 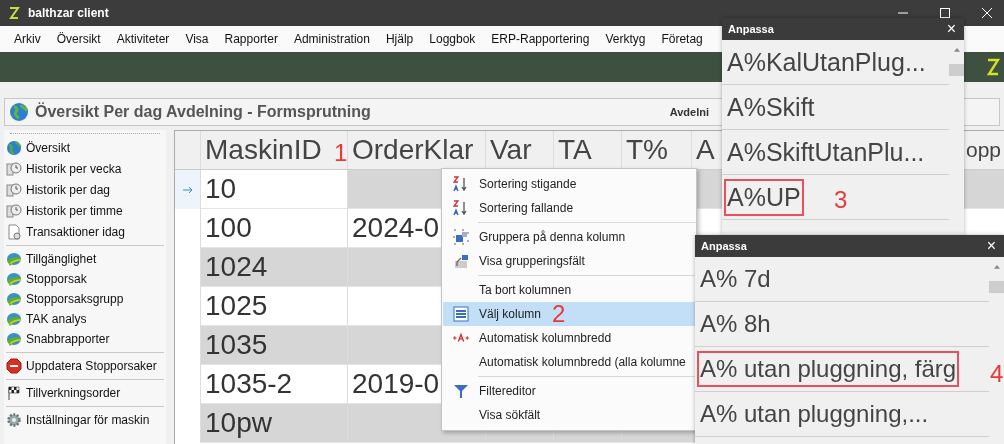 I want to click on menu-item: Administration, so click(x=331, y=39).